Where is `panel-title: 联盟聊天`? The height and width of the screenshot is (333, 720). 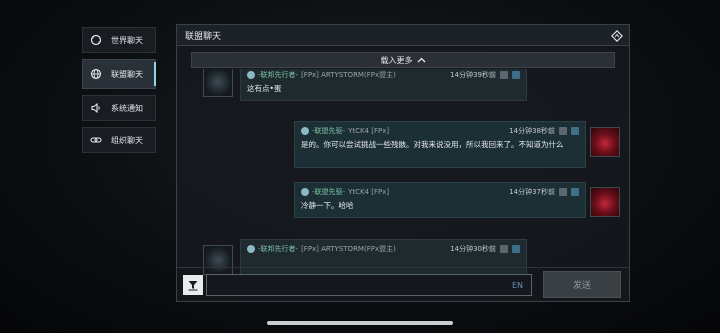 panel-title: 联盟聊天 is located at coordinates (203, 36).